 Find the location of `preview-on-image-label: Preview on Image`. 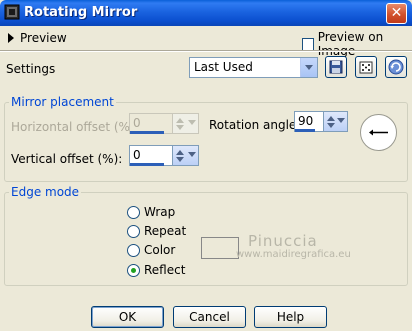

preview-on-image-label: Preview on Image is located at coordinates (350, 44).